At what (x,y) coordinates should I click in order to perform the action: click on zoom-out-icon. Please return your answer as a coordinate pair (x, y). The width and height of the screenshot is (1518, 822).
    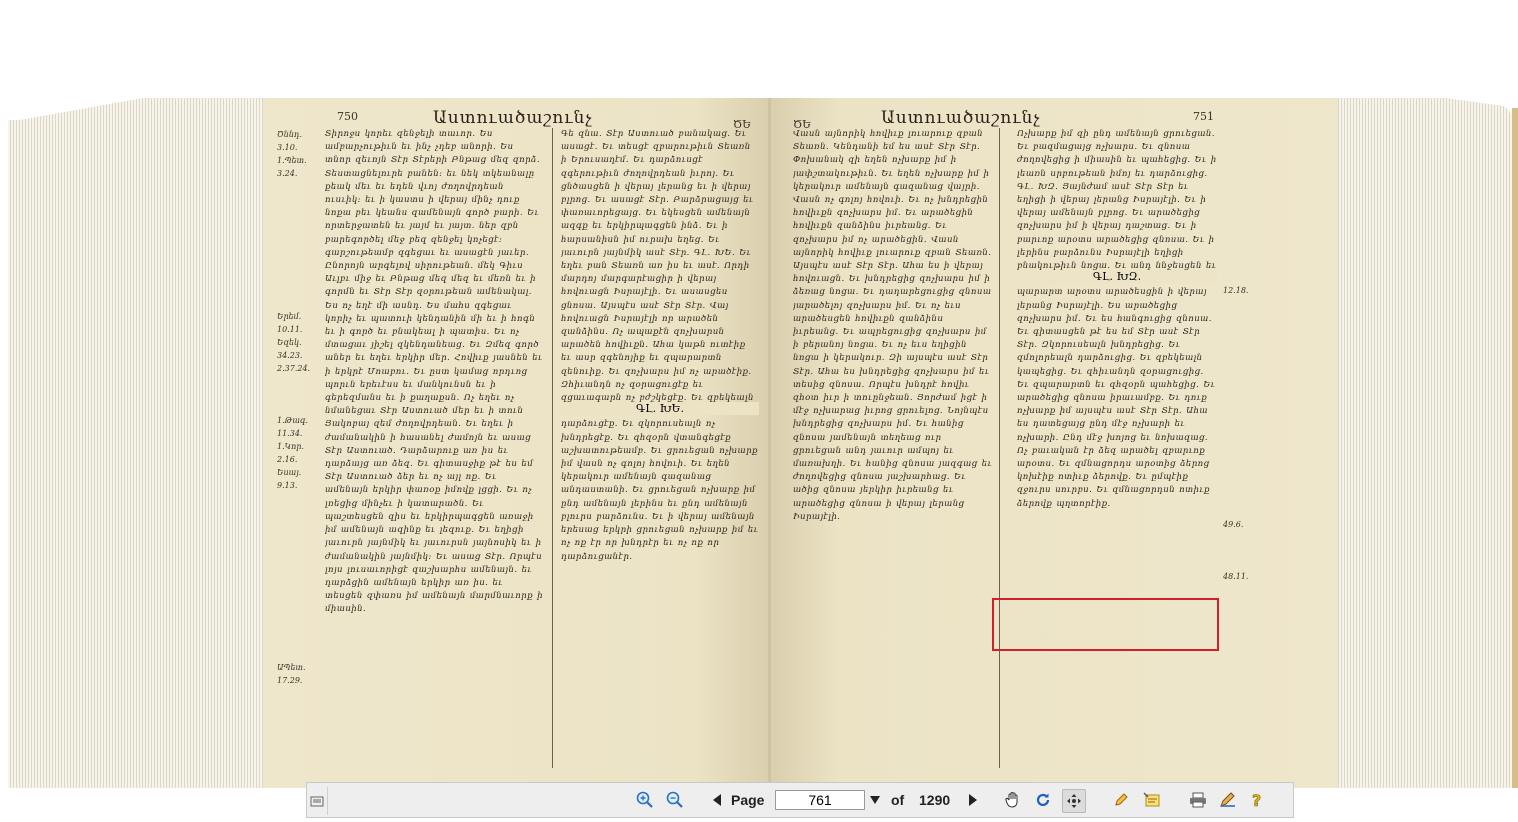
    Looking at the image, I should click on (675, 800).